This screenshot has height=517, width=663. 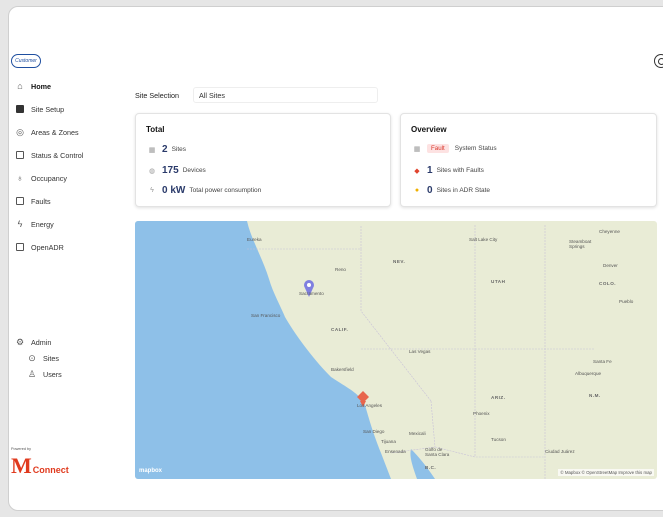 I want to click on home-icon: ⌂, so click(x=20, y=86).